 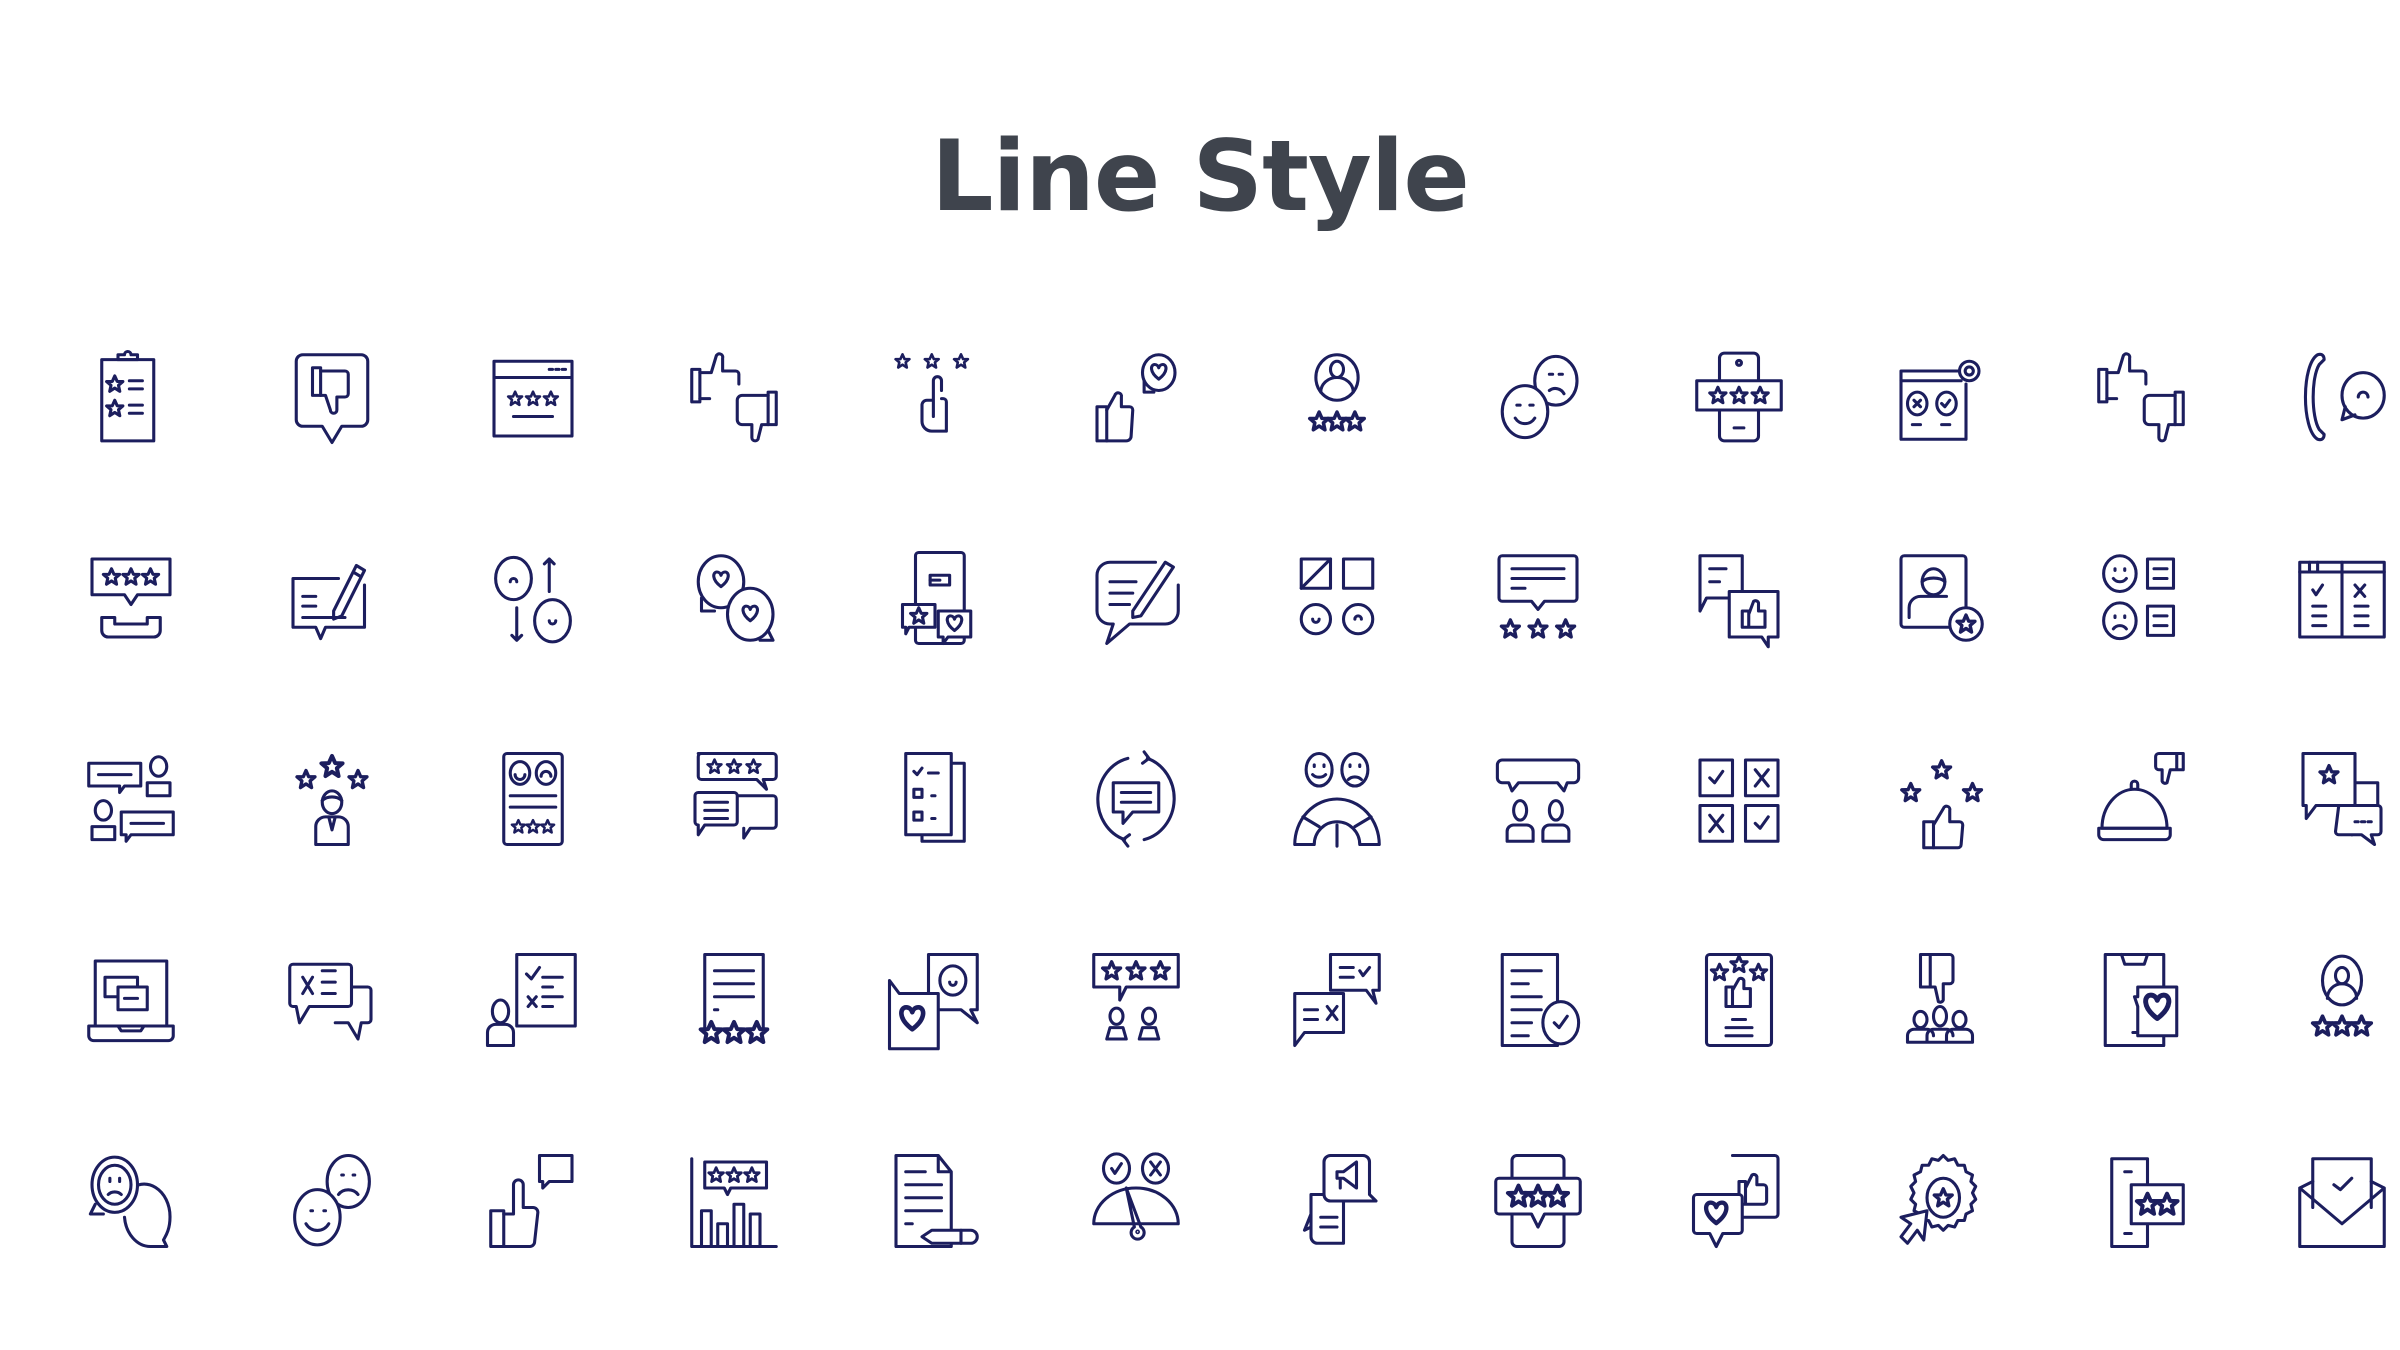 I want to click on thumbs-up-down-icon, so click(x=733, y=397).